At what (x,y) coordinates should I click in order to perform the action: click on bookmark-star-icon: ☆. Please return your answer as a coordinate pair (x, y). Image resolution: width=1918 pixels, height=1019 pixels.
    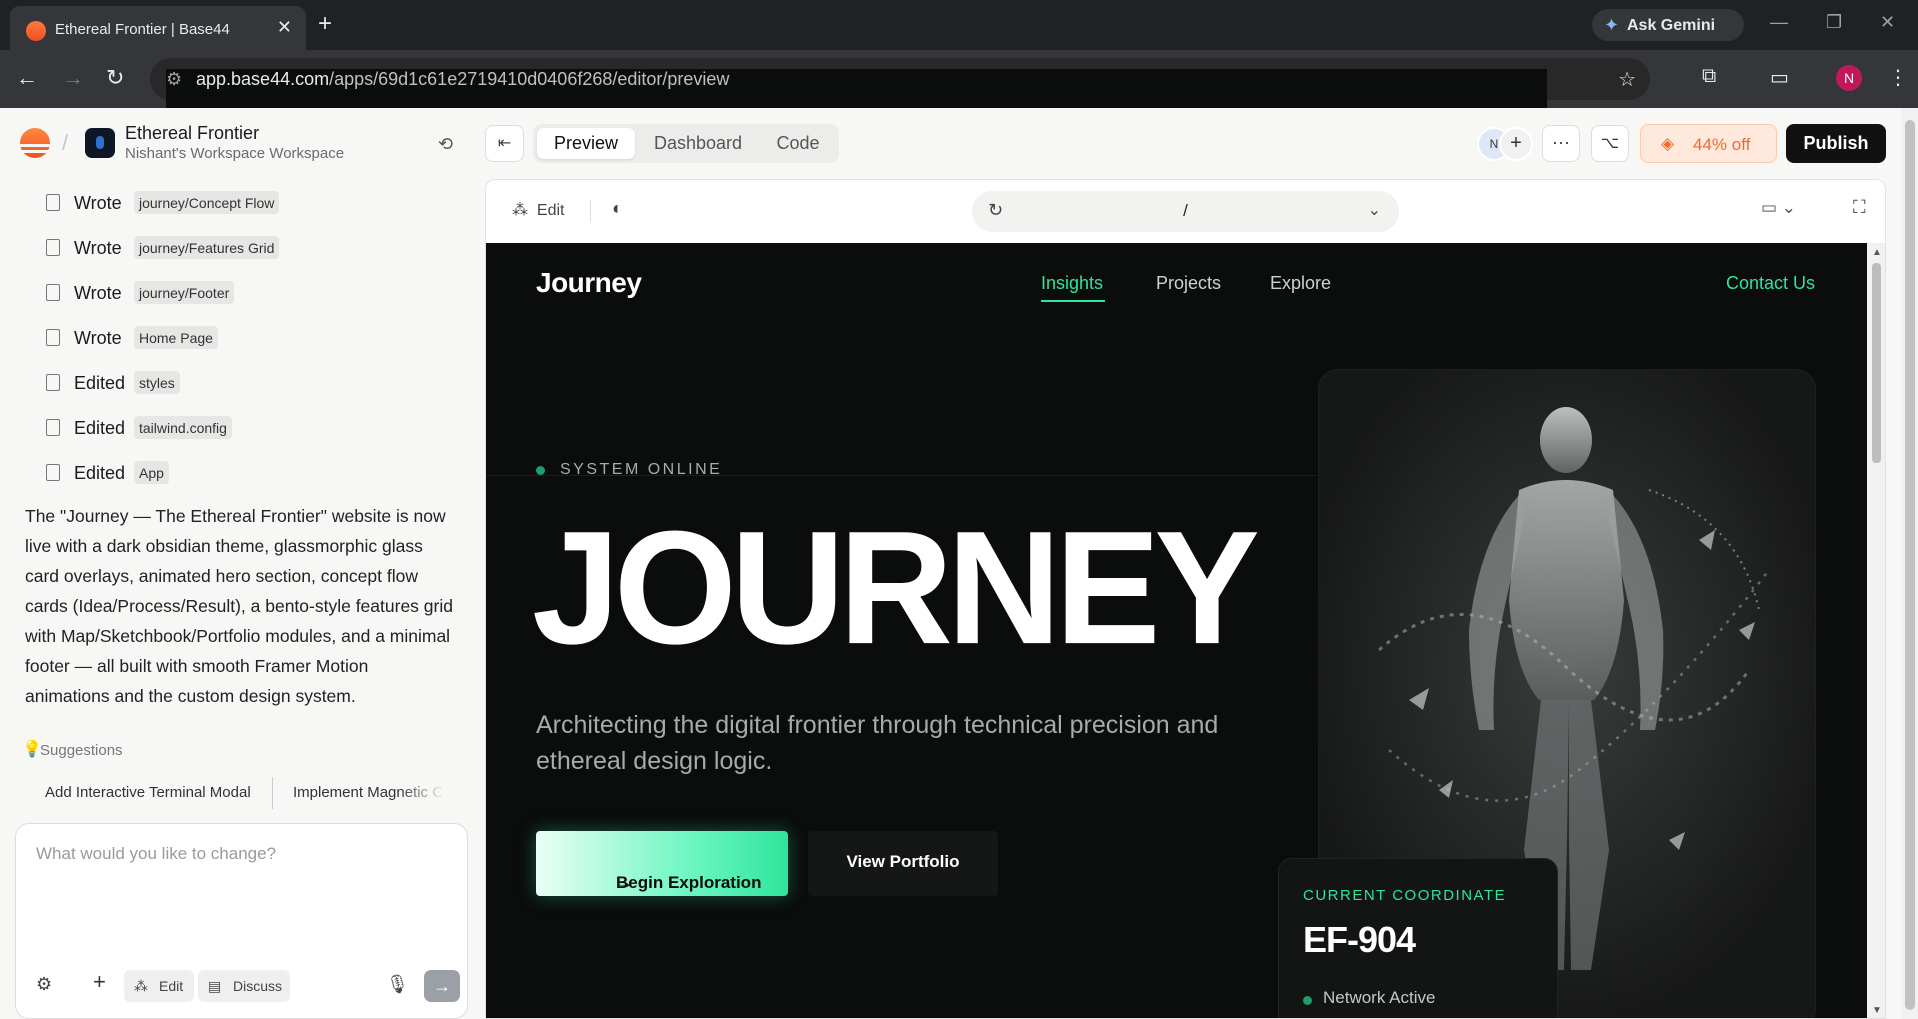
    Looking at the image, I should click on (1627, 79).